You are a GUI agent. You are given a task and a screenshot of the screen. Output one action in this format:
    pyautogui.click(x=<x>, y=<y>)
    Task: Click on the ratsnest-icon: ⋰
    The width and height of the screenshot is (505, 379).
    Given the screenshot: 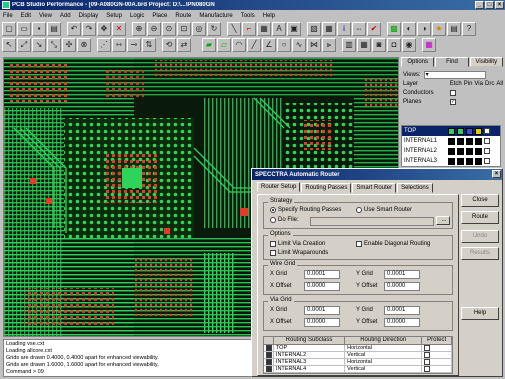 What is the action you would take?
    pyautogui.click(x=104, y=45)
    